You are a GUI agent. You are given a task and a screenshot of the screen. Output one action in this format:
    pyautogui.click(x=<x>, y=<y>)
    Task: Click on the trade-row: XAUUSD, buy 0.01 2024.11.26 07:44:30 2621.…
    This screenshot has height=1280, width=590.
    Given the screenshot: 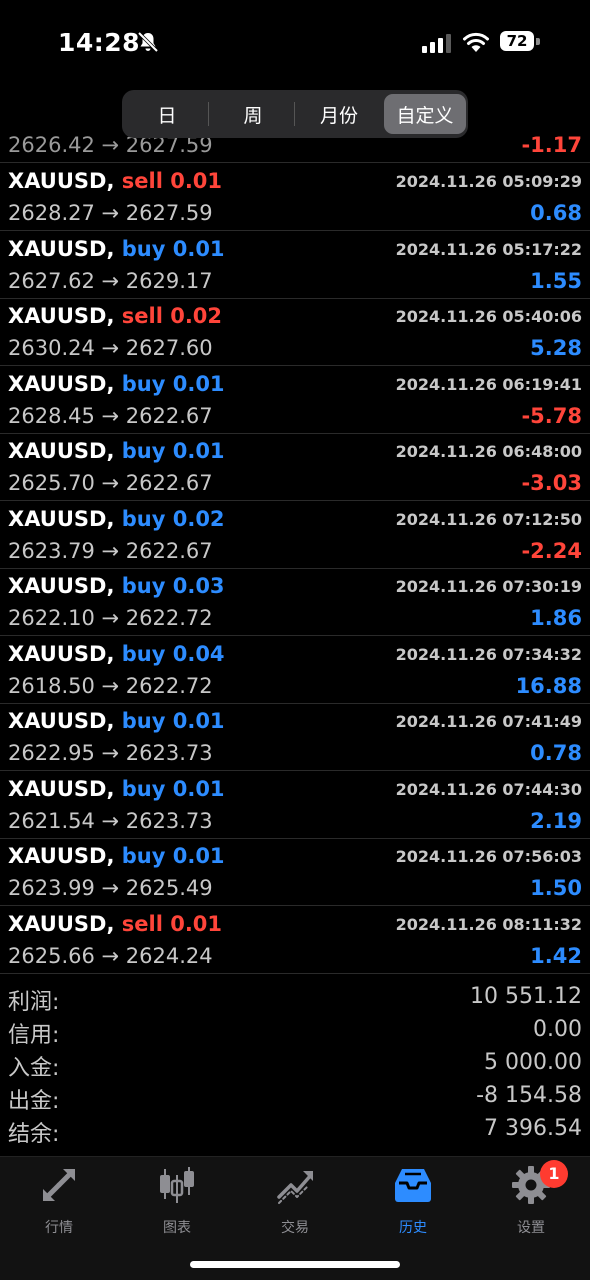 What is the action you would take?
    pyautogui.click(x=295, y=805)
    